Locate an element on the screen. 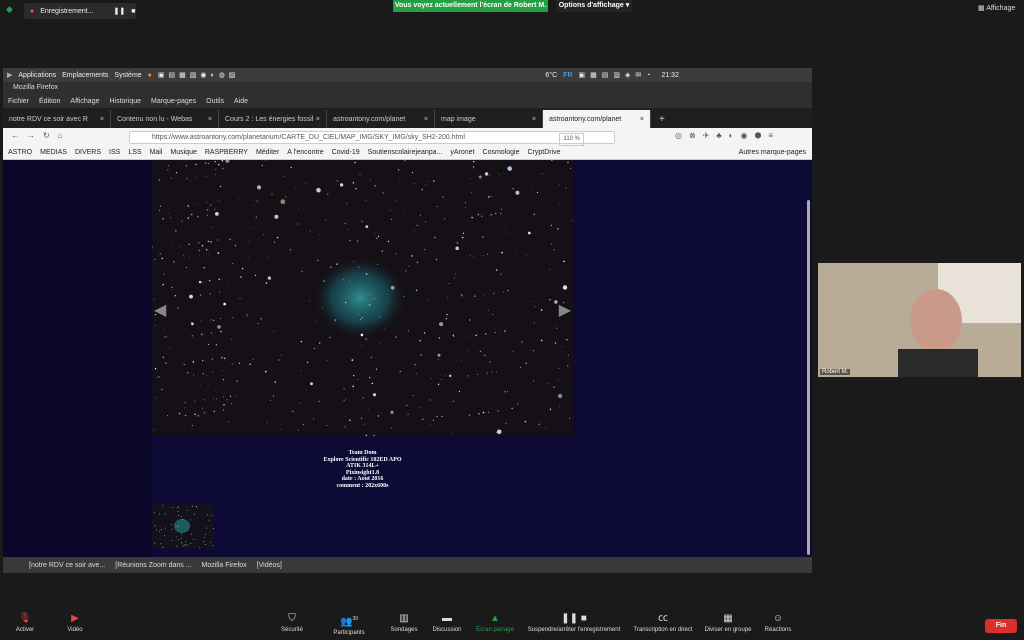  menu-affichage: Affichage is located at coordinates (84, 101).